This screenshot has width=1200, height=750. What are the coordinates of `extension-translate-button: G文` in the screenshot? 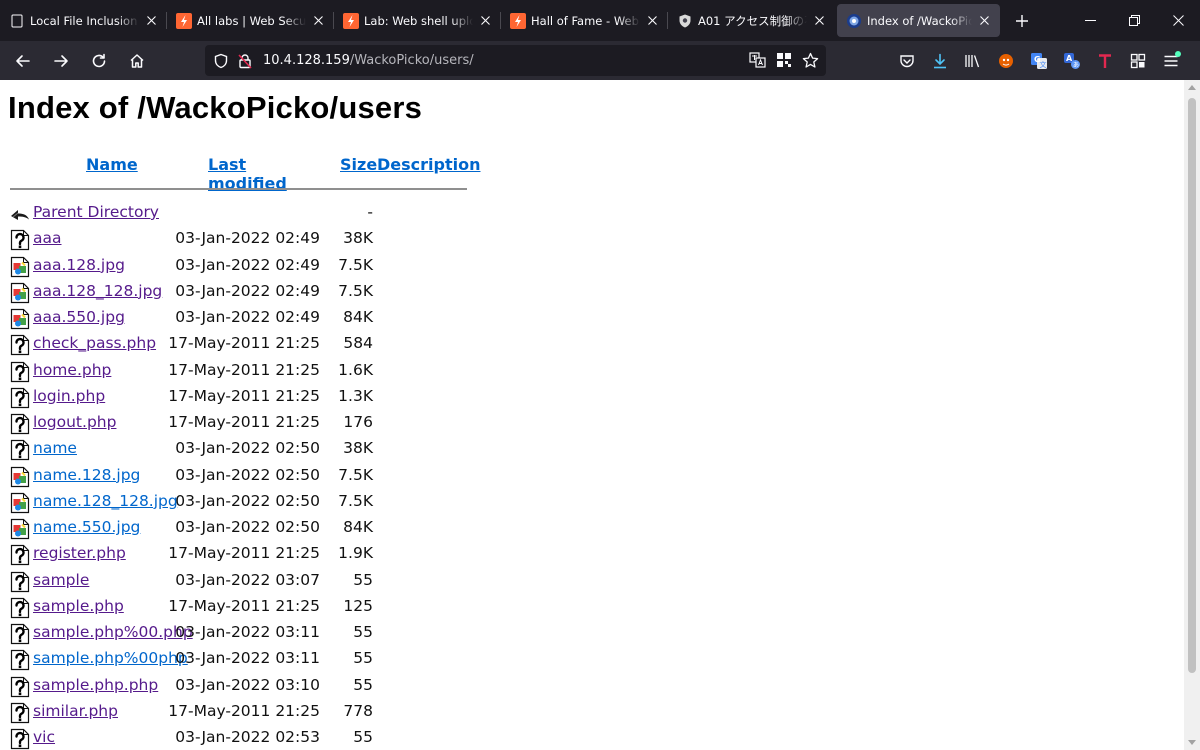 It's located at (1038, 60).